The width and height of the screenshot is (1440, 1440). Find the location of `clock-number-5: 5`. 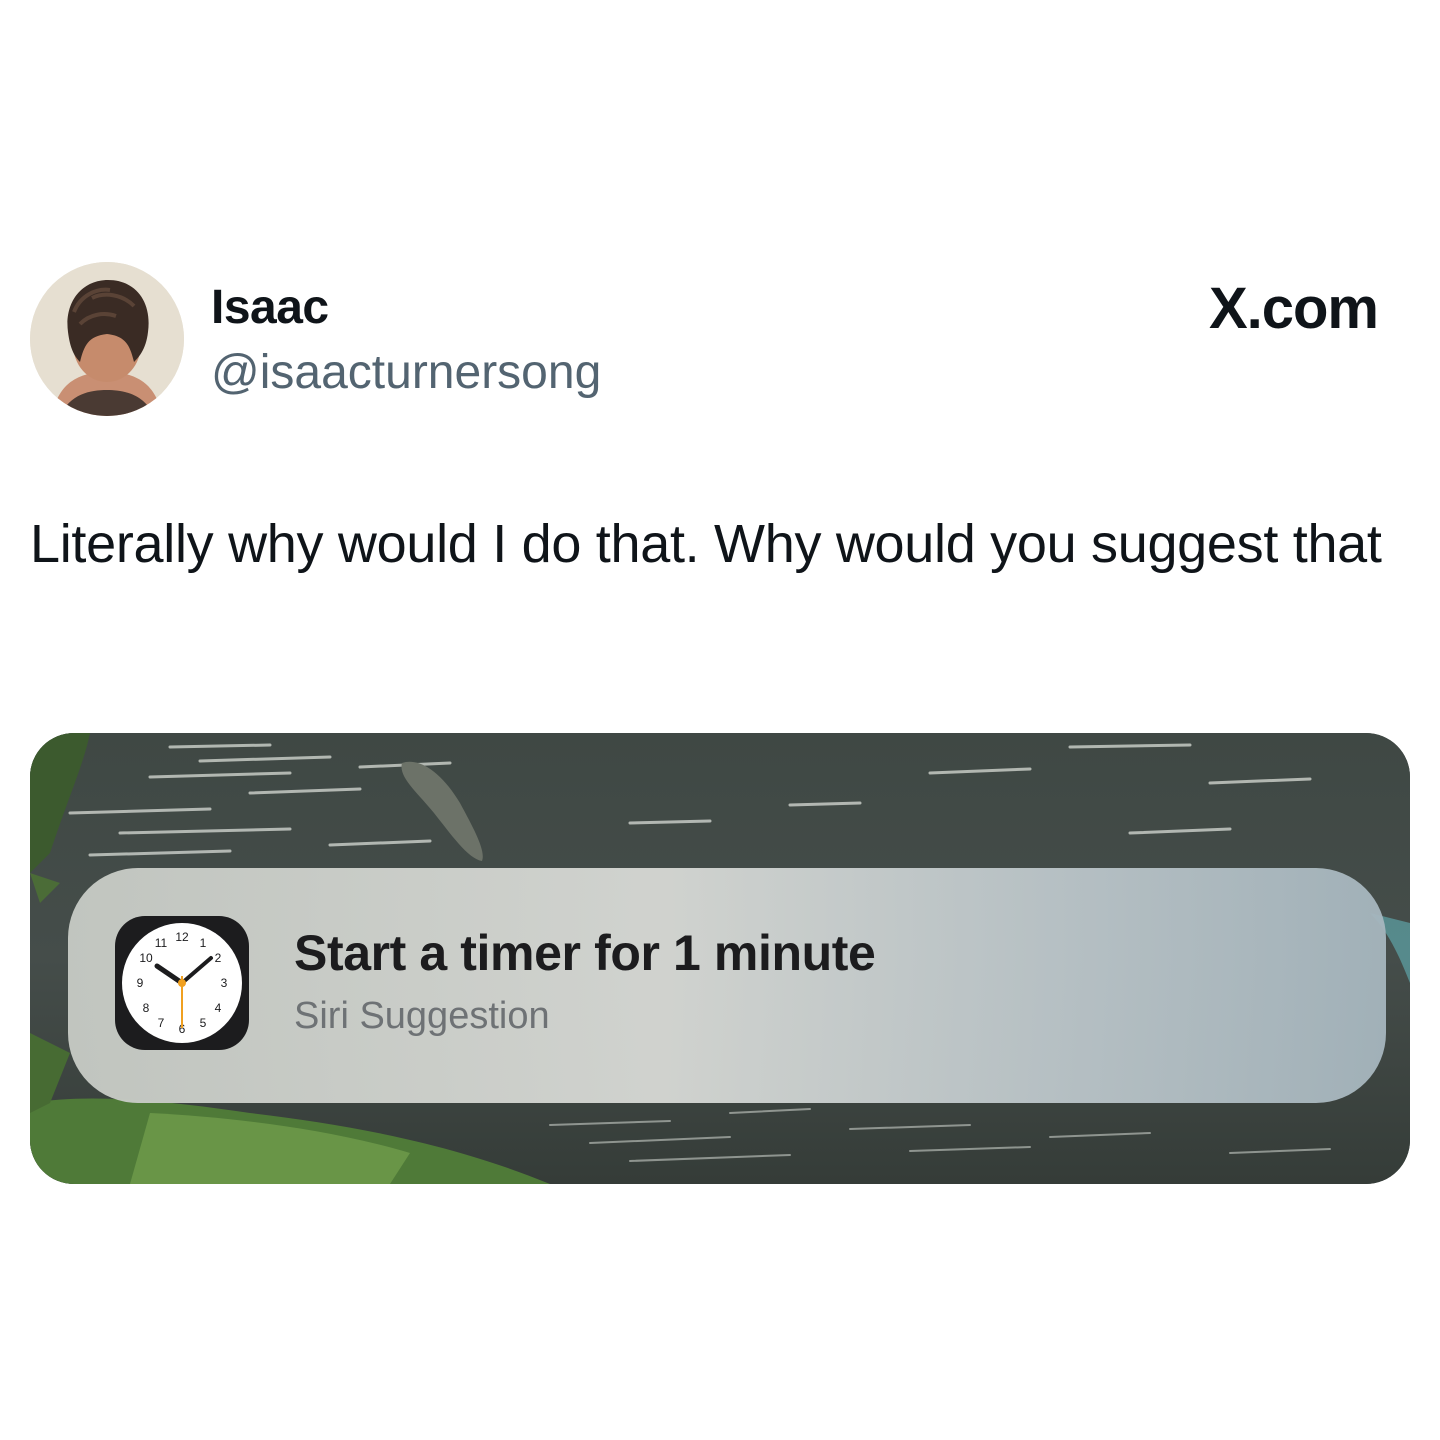

clock-number-5: 5 is located at coordinates (203, 1023).